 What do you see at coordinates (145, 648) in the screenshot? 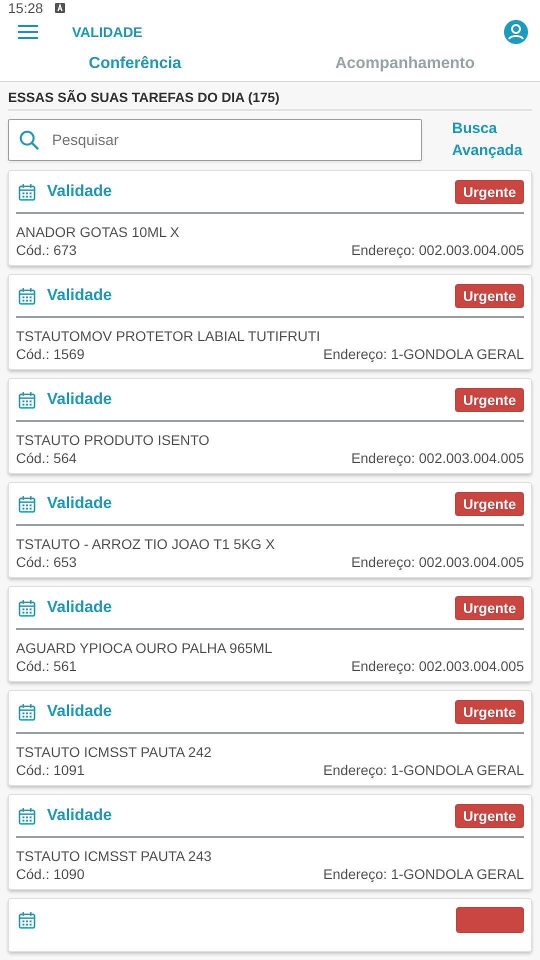
I see `product-name: AGUARD YPIOCA OURO PALHA 965ML` at bounding box center [145, 648].